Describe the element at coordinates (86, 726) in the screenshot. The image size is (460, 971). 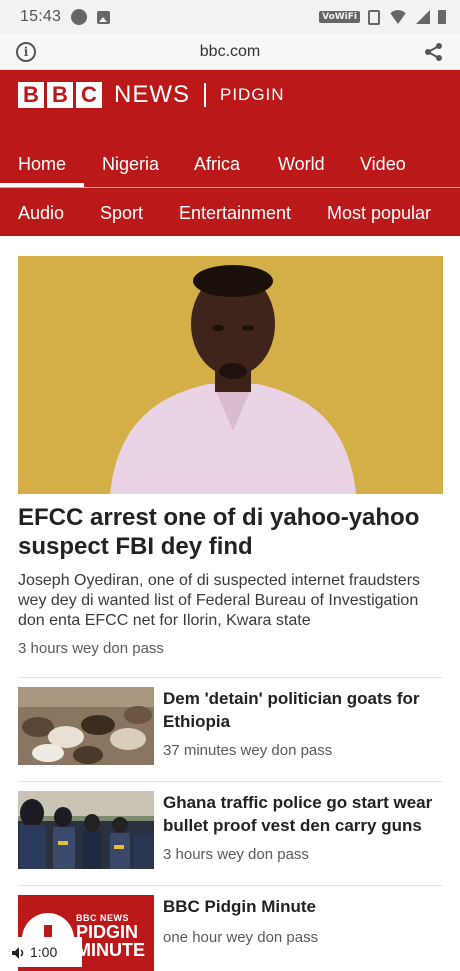
I see `story-thumbnail-goats` at that location.